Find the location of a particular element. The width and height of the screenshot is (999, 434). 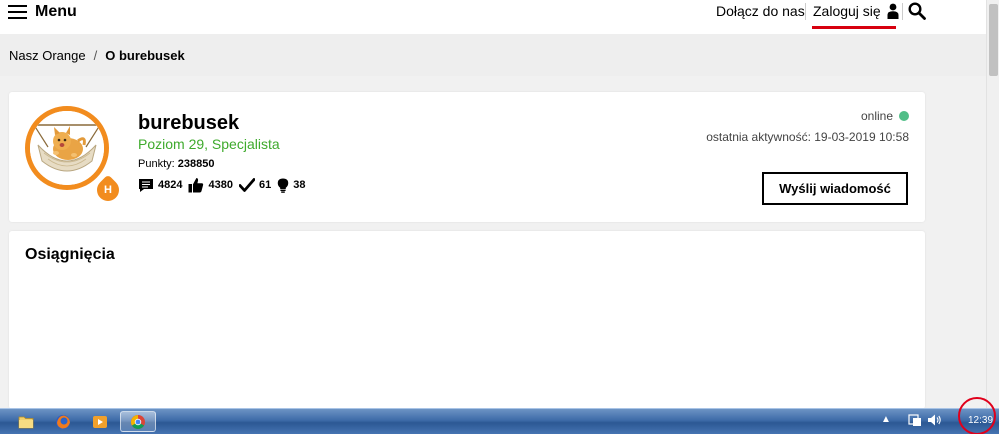

show-hidden-icons-button: ▲ is located at coordinates (886, 419).